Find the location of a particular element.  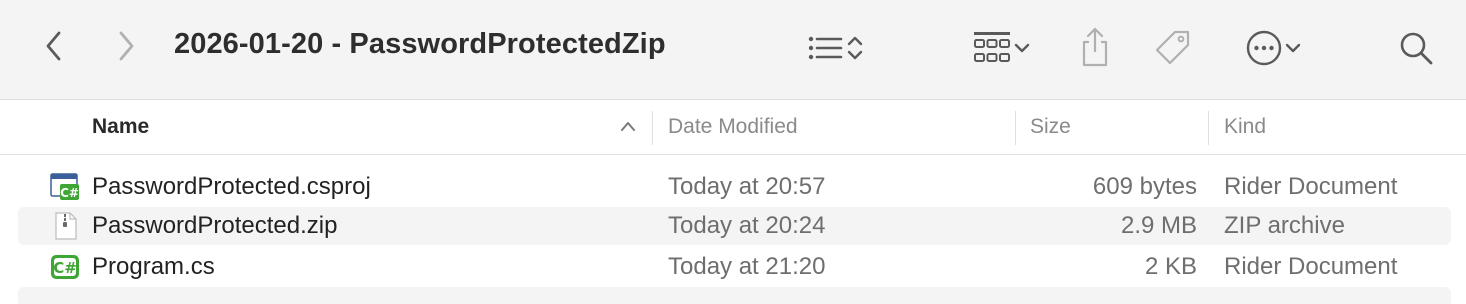

ellipsis-circle-icon is located at coordinates (1264, 48).